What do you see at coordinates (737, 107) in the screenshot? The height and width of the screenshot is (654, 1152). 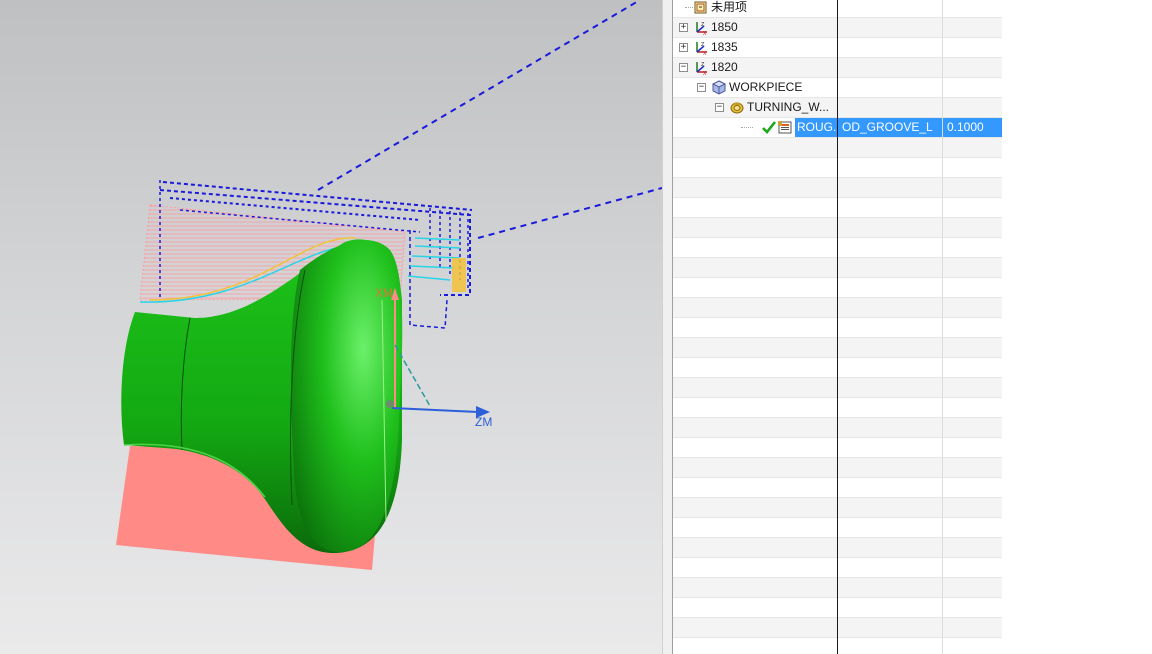 I see `turning-workpiece-icon` at bounding box center [737, 107].